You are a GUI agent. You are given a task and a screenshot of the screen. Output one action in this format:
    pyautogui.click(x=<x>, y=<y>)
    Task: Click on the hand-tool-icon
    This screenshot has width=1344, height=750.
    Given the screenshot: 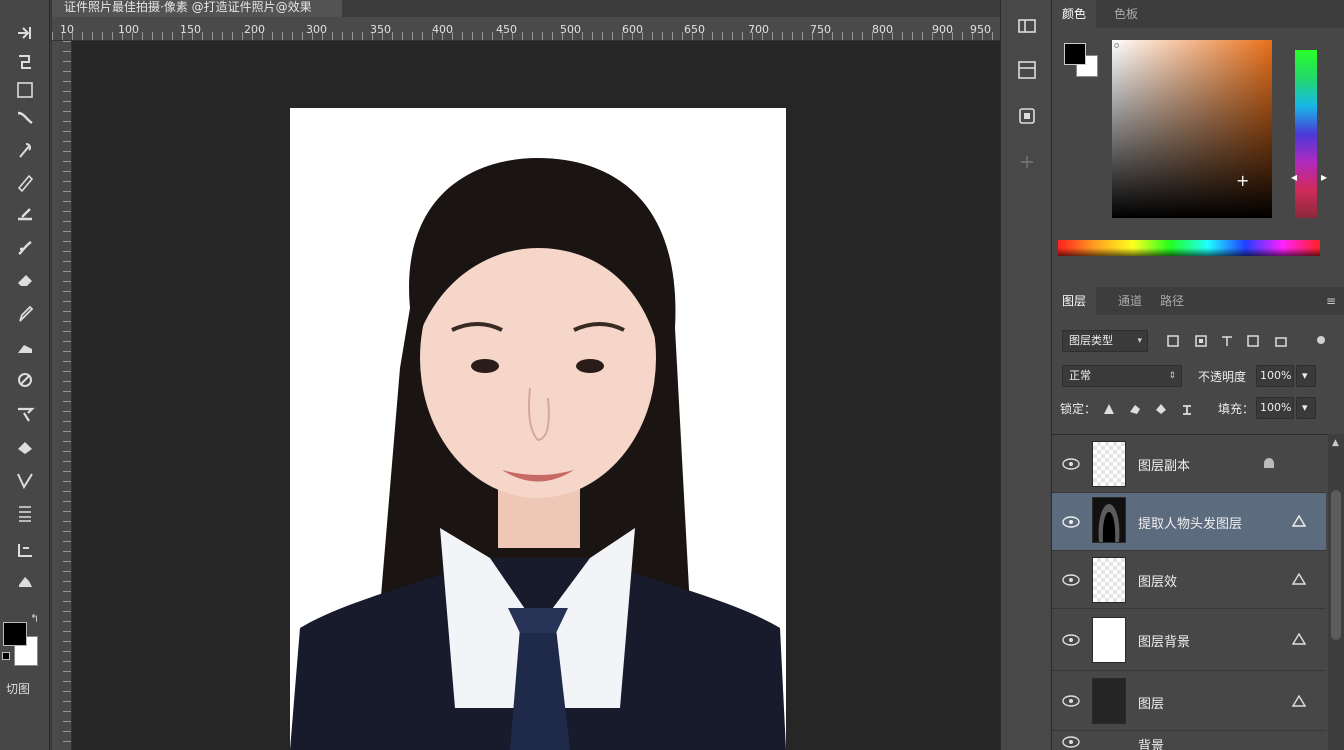 What is the action you would take?
    pyautogui.click(x=25, y=550)
    